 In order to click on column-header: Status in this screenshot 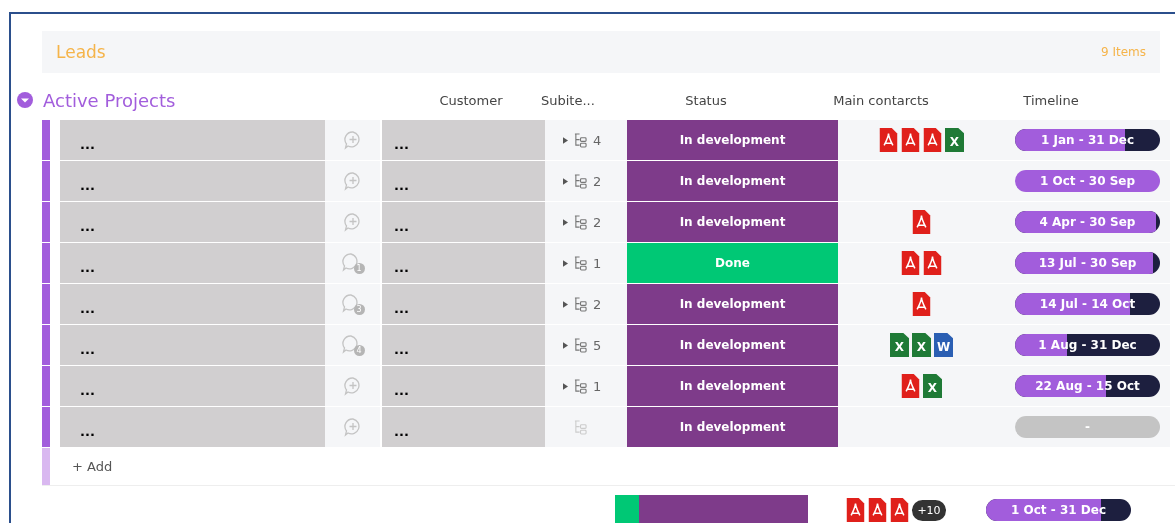, I will do `click(706, 100)`.